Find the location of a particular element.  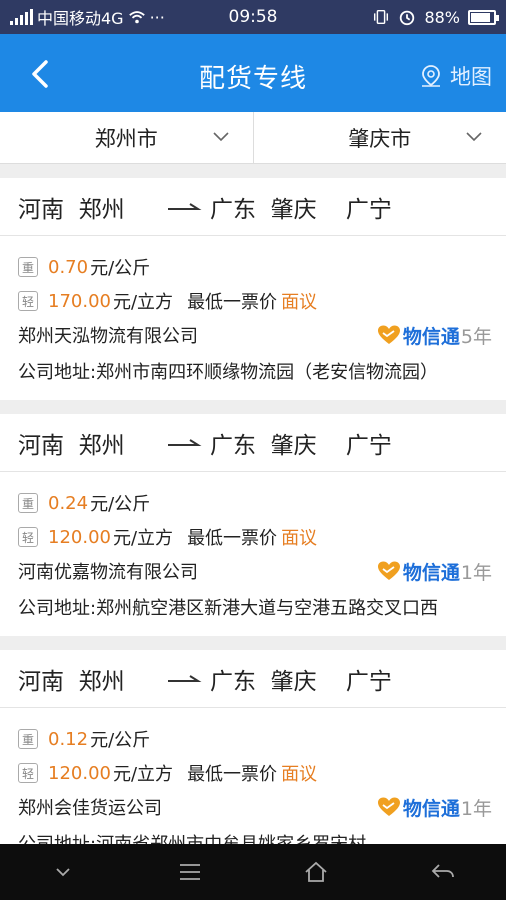

destination-filter-label: 肇庆市 is located at coordinates (380, 138).